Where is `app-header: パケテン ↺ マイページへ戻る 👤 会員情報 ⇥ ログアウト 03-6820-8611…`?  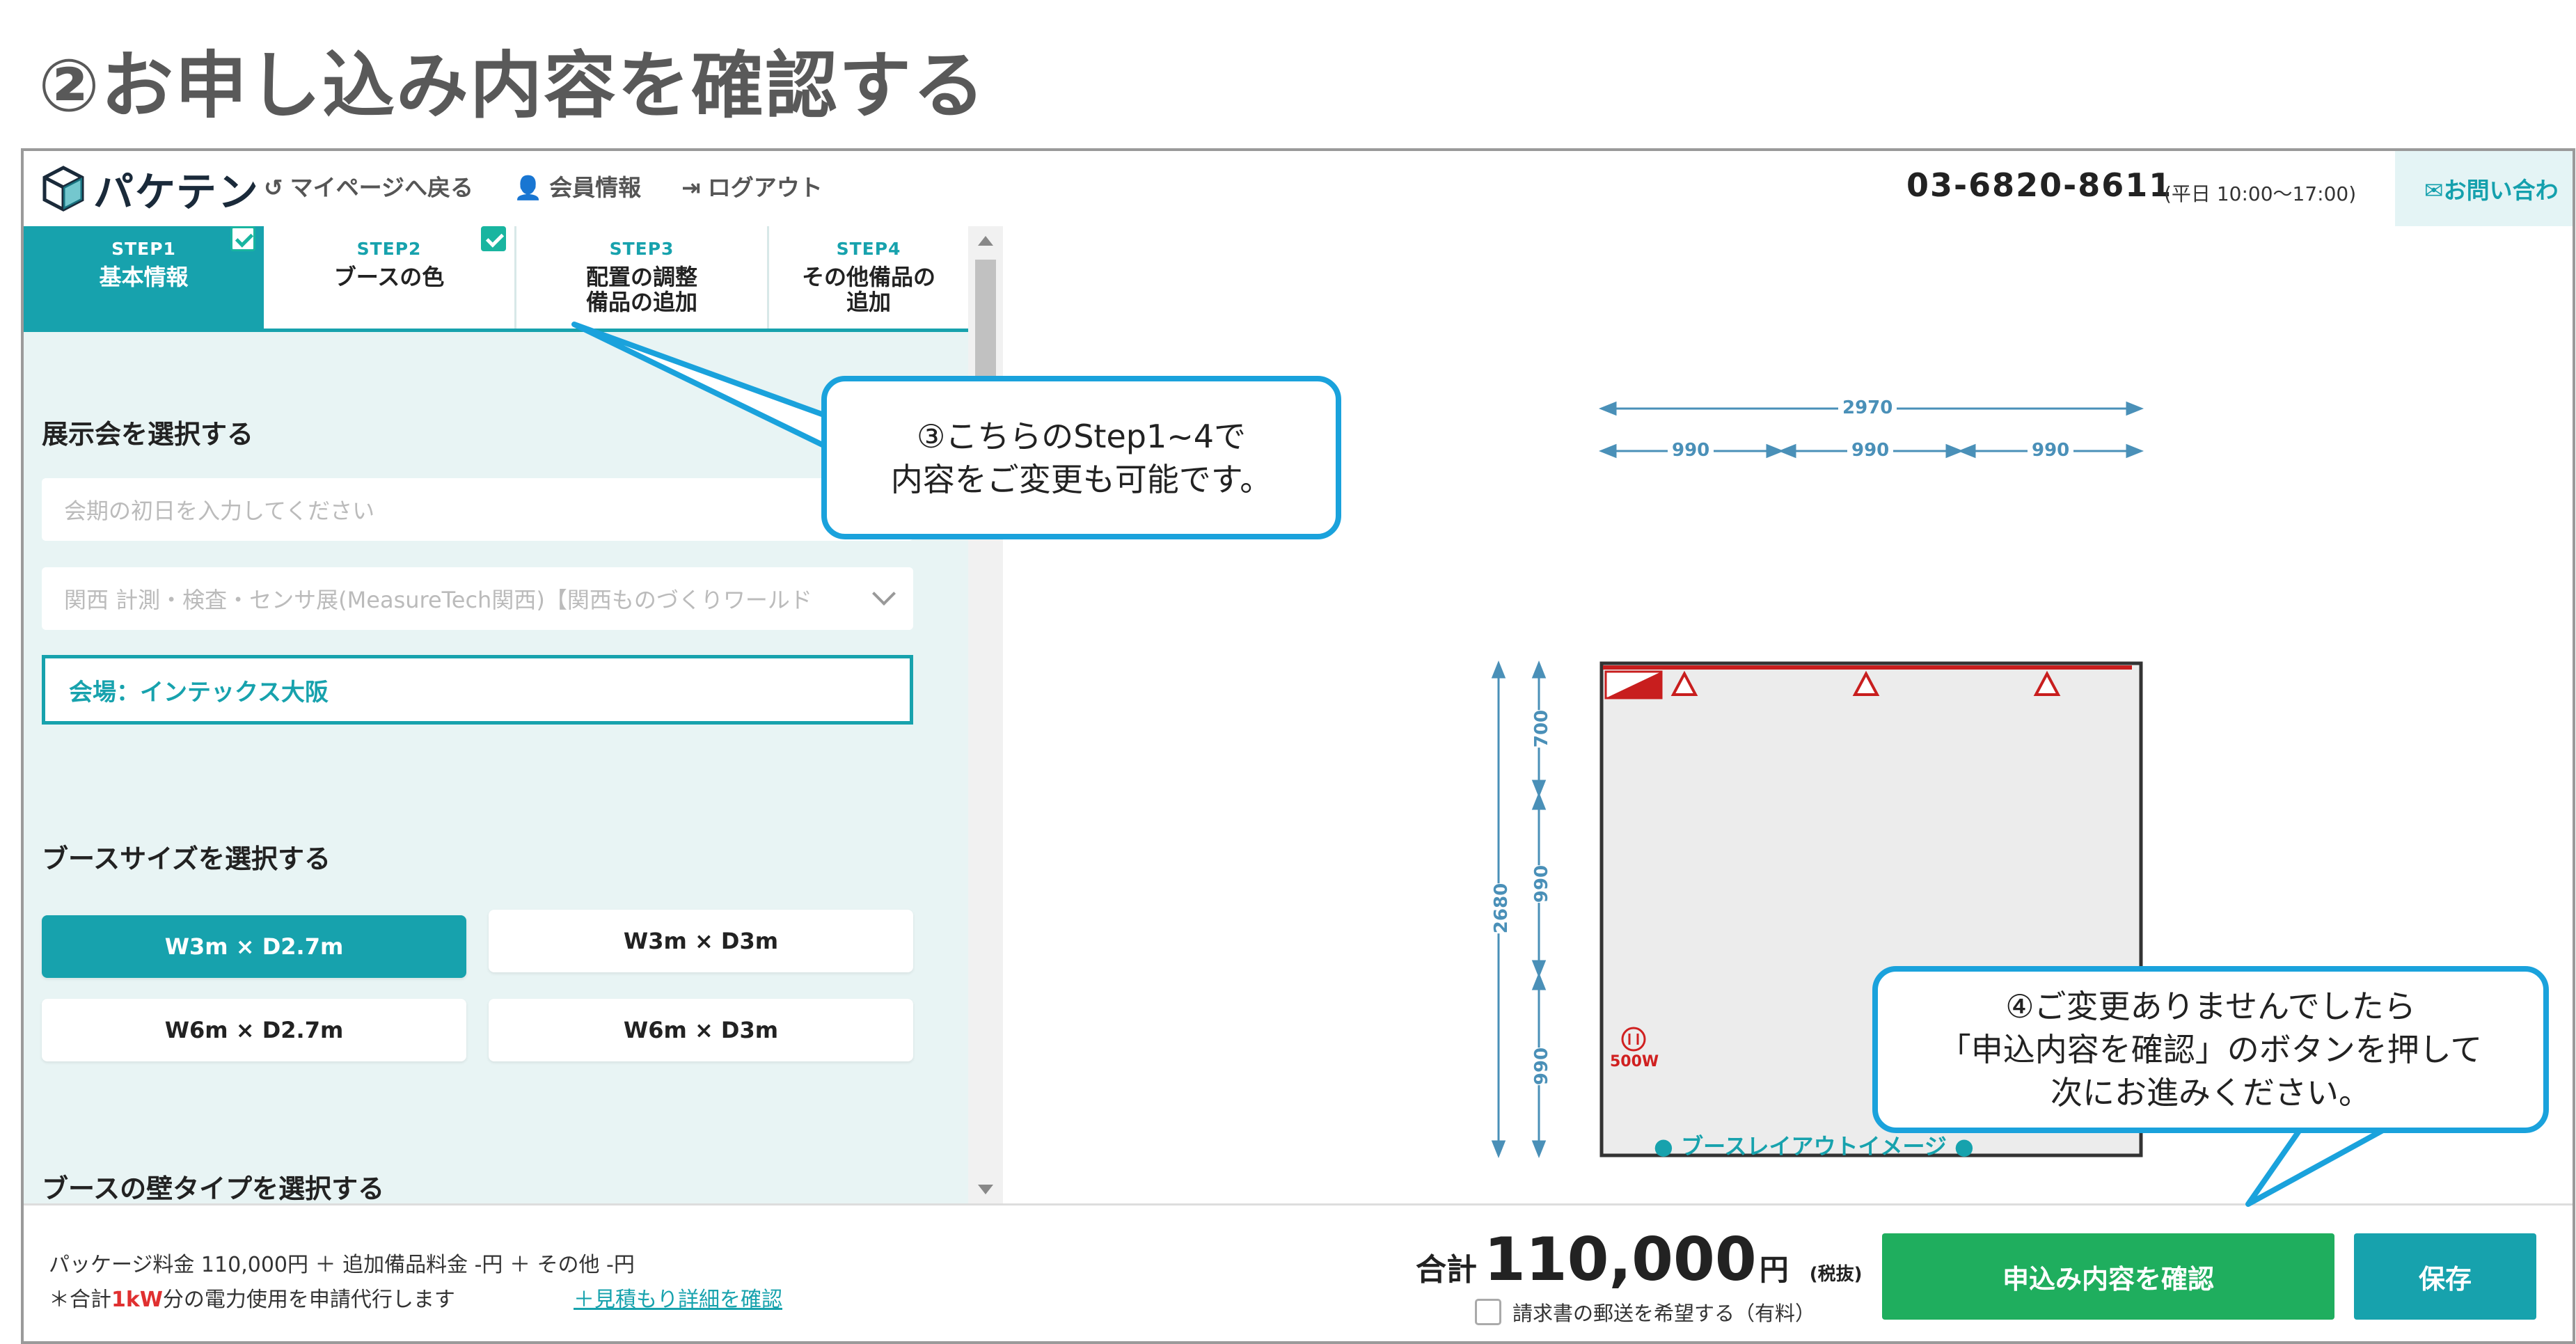 app-header: パケテン ↺ マイページへ戻る 👤 会員情報 ⇥ ログアウト 03-6820-8611… is located at coordinates (1298, 188).